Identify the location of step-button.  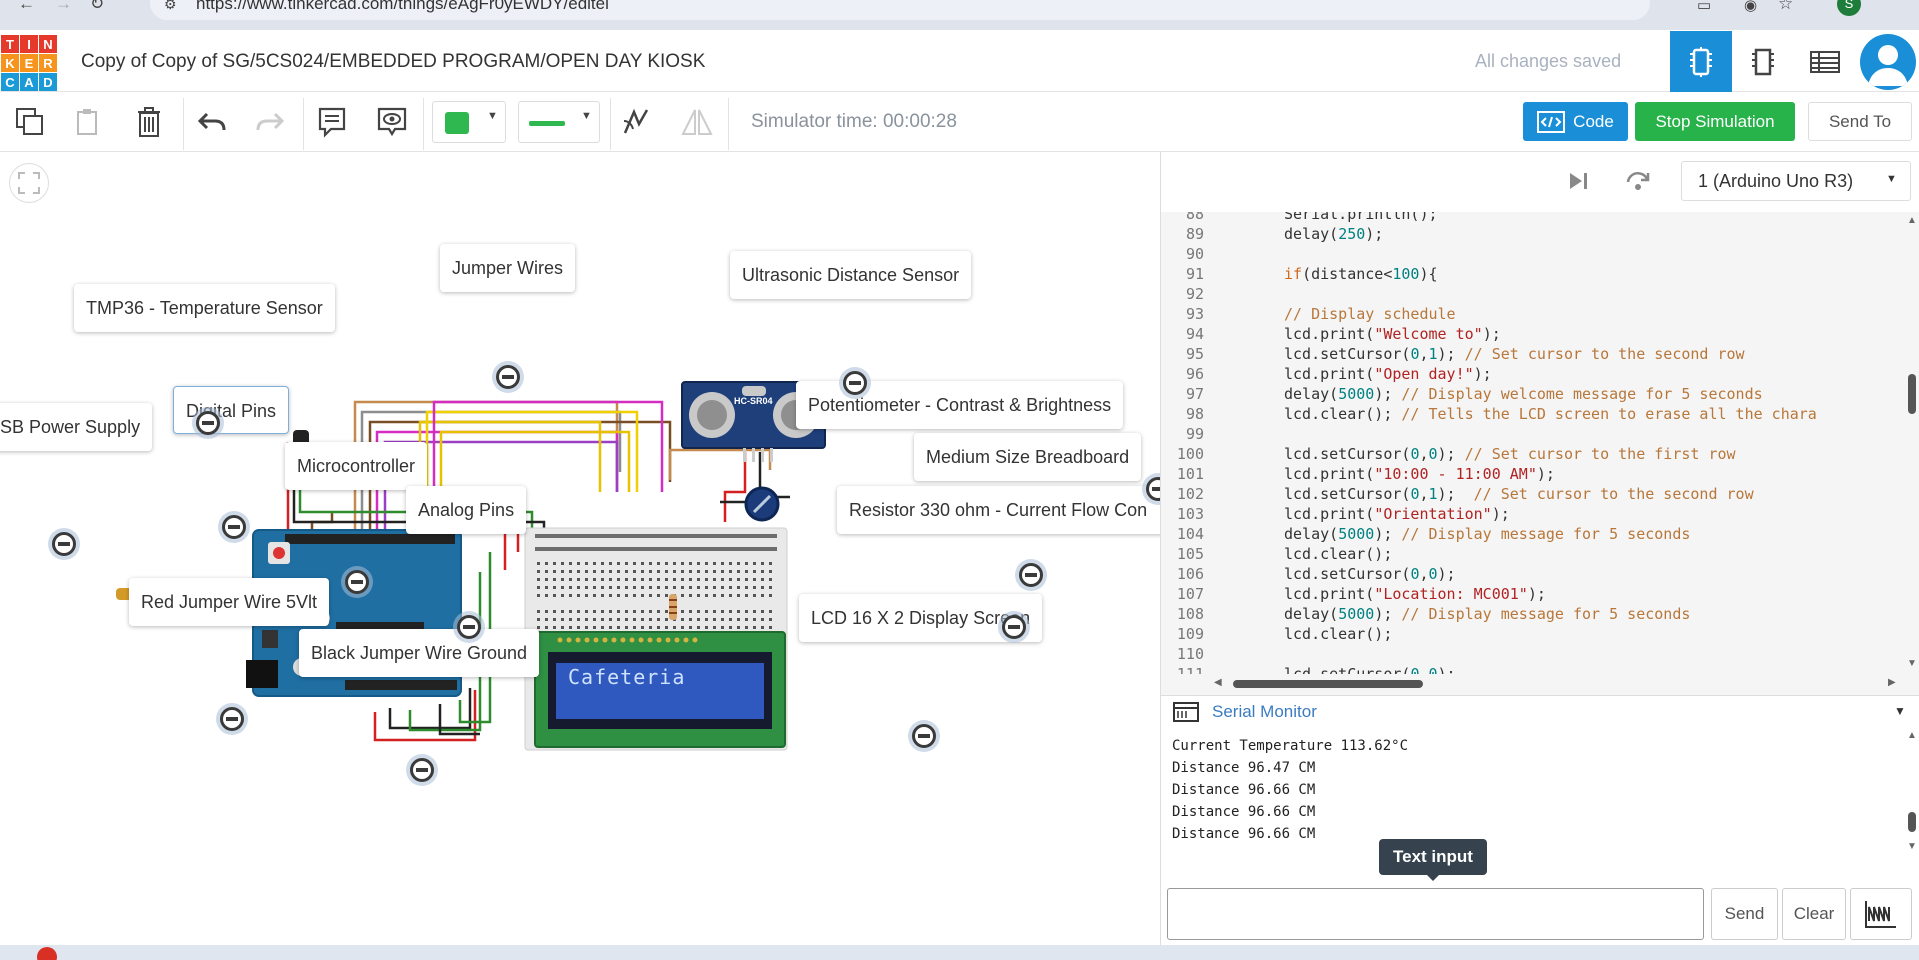
(1578, 183).